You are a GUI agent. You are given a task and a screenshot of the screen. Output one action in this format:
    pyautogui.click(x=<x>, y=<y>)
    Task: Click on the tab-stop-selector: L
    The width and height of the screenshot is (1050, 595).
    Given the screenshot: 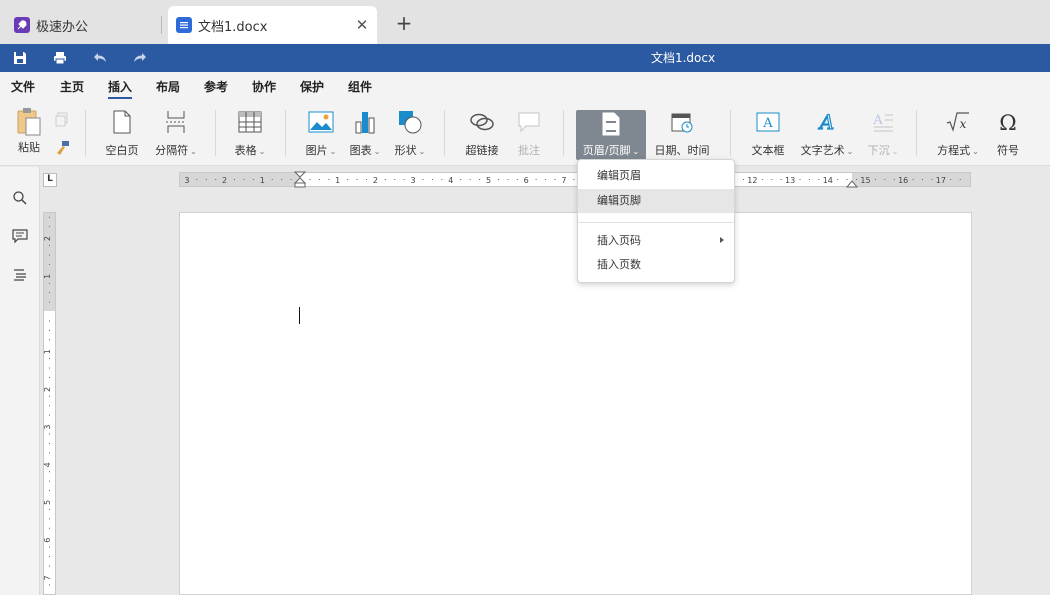 What is the action you would take?
    pyautogui.click(x=50, y=180)
    